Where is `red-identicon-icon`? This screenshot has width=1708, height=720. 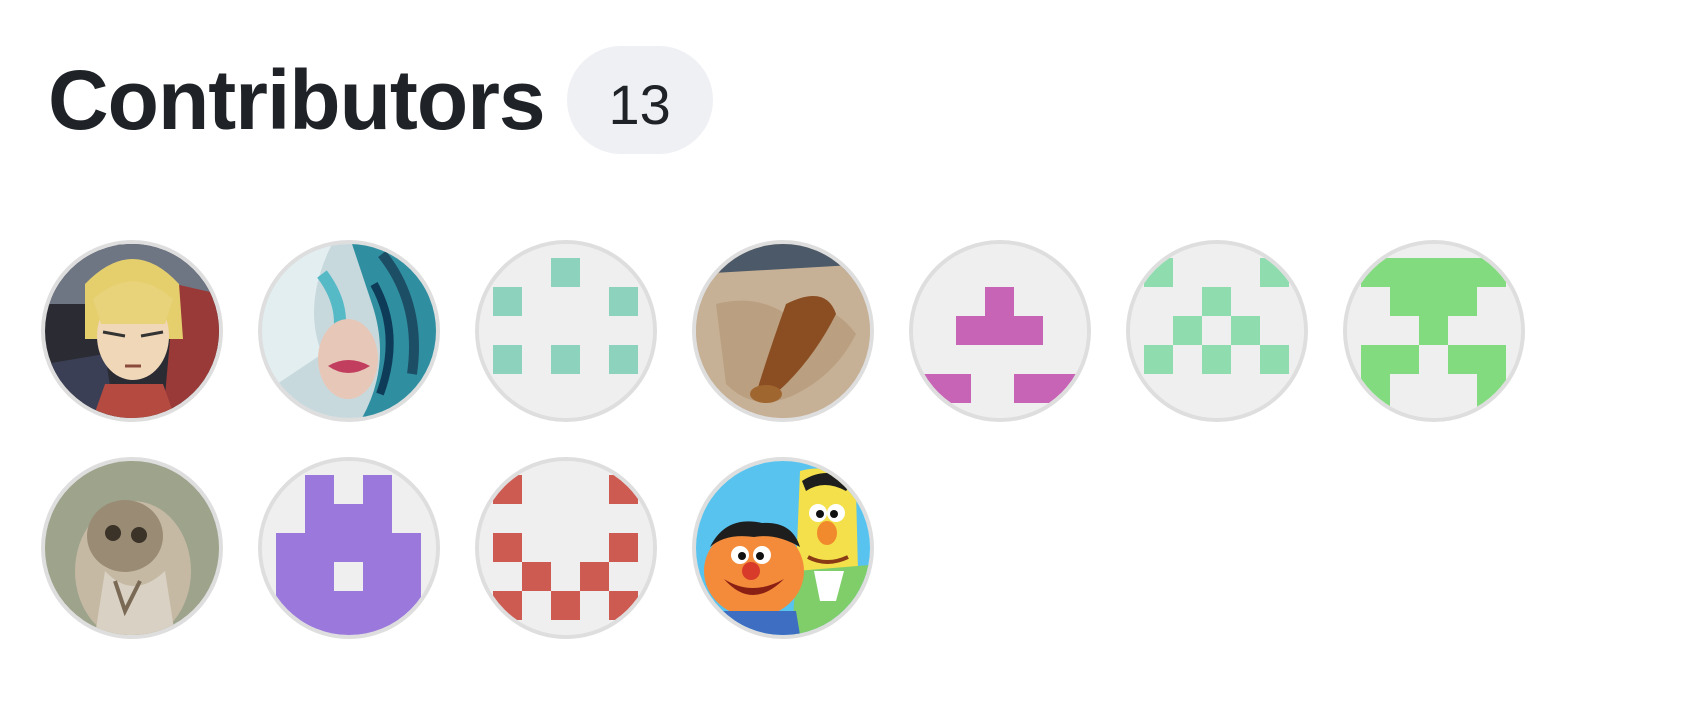 red-identicon-icon is located at coordinates (566, 548).